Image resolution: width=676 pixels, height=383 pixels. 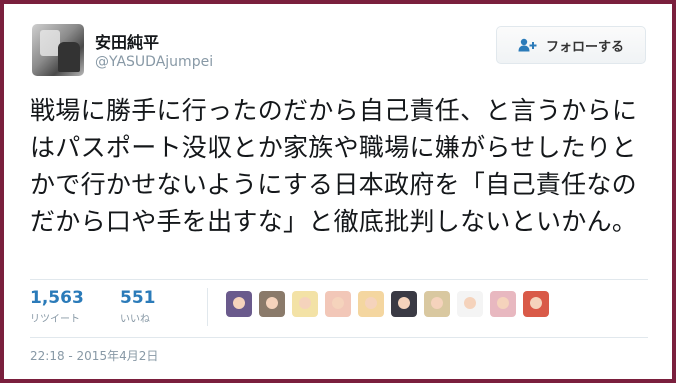 I want to click on avatar-figure-light, so click(x=50, y=43).